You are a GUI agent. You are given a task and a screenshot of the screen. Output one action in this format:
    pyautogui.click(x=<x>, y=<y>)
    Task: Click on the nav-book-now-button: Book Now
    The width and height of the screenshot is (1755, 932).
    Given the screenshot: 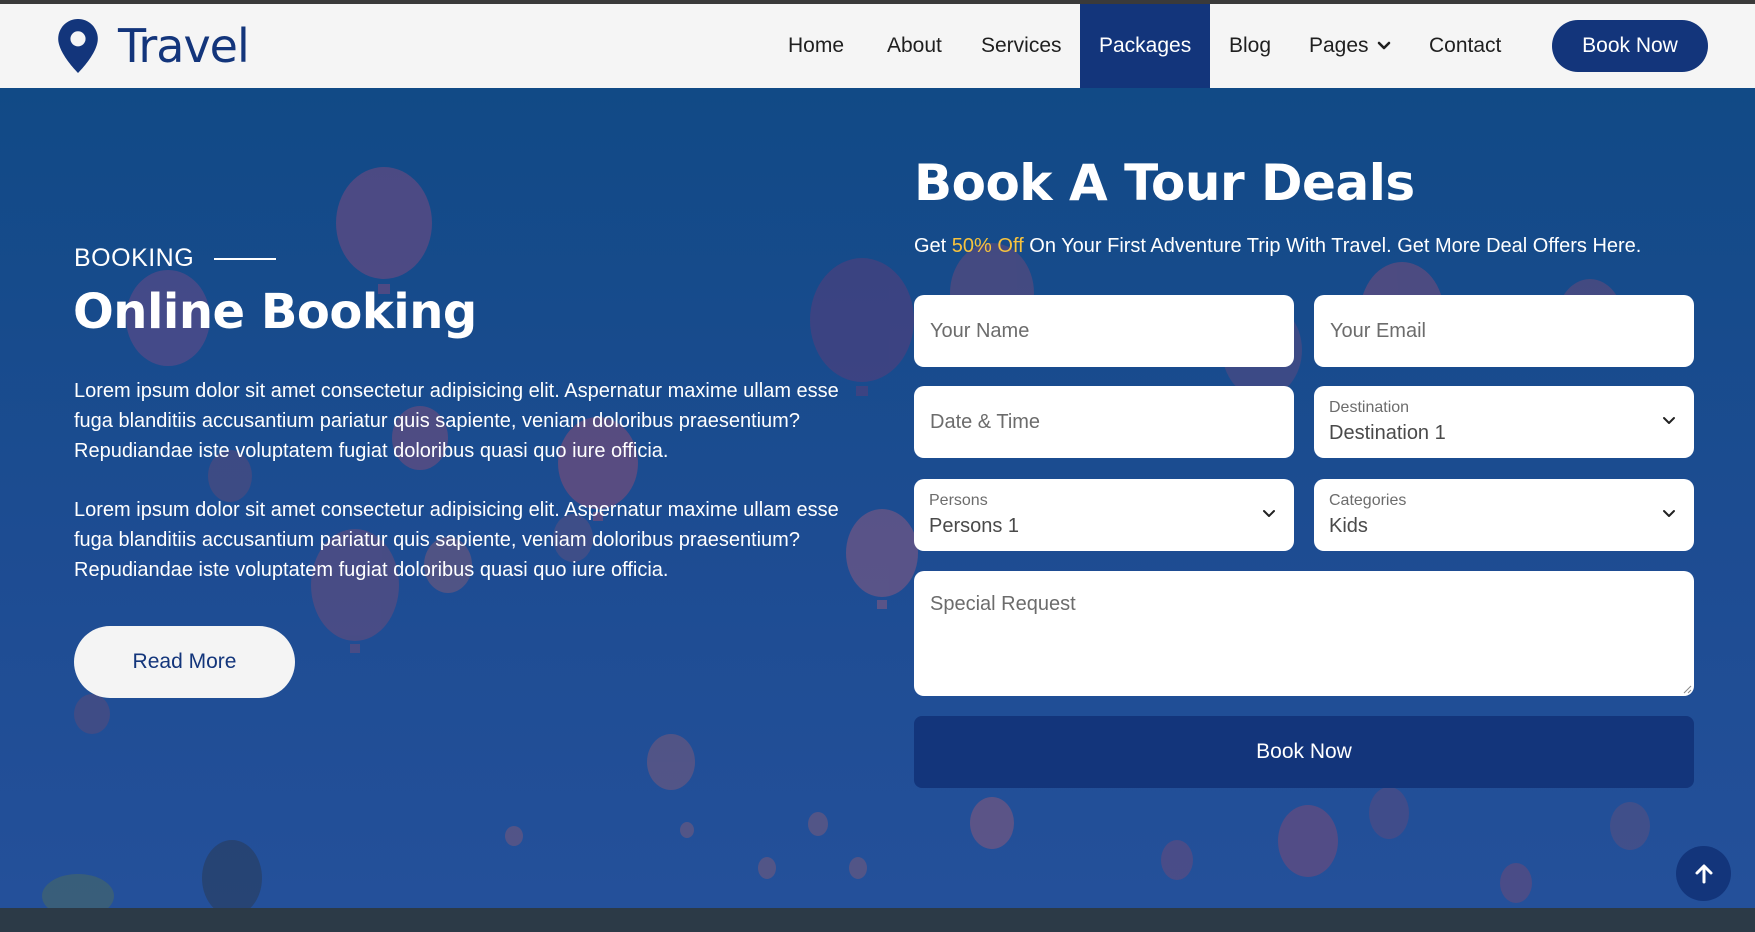 What is the action you would take?
    pyautogui.click(x=1630, y=46)
    